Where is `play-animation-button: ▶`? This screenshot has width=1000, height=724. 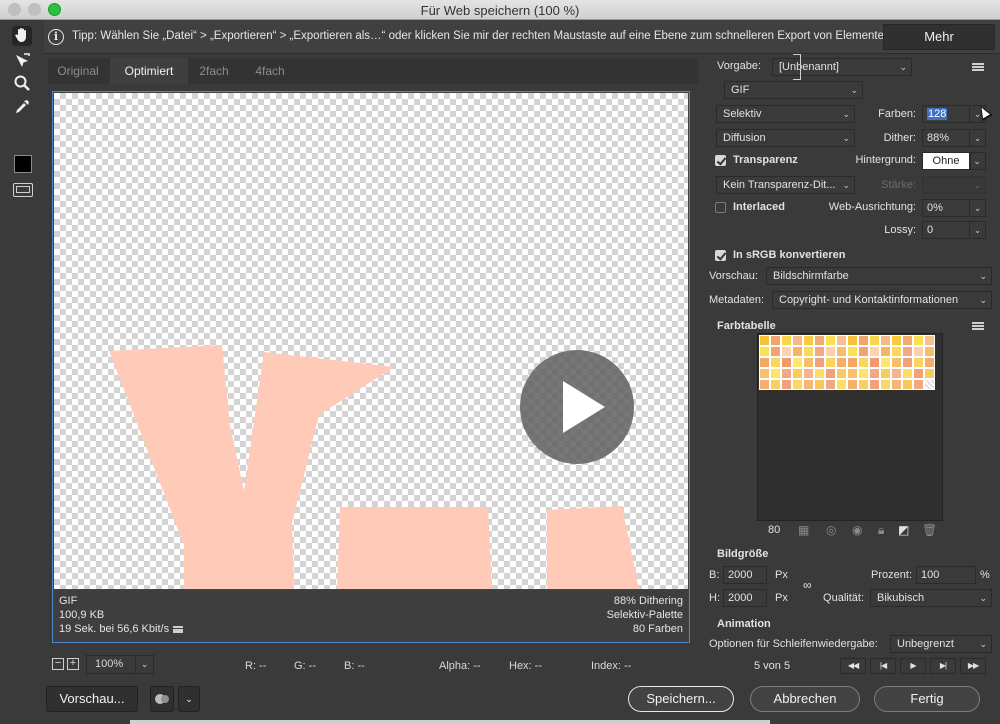 play-animation-button: ▶ is located at coordinates (913, 666).